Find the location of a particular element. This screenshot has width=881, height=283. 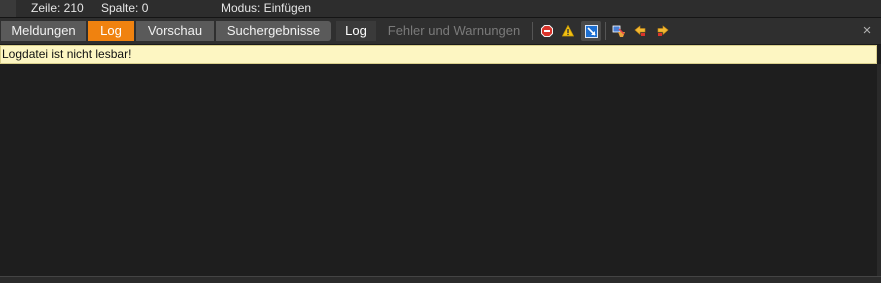

tab-meldungen: Meldungen is located at coordinates (43, 31).